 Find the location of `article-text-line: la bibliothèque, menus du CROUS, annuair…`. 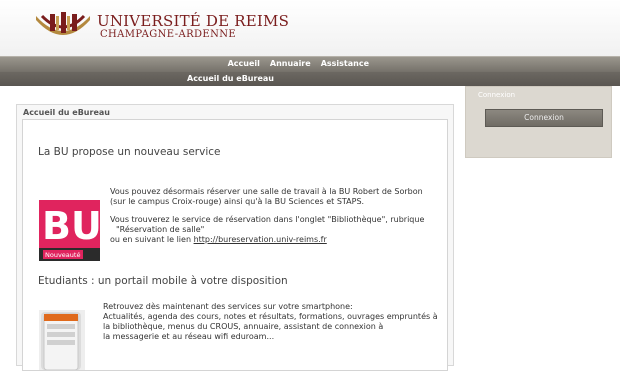

article-text-line: la bibliothèque, menus du CROUS, annuair… is located at coordinates (243, 326).